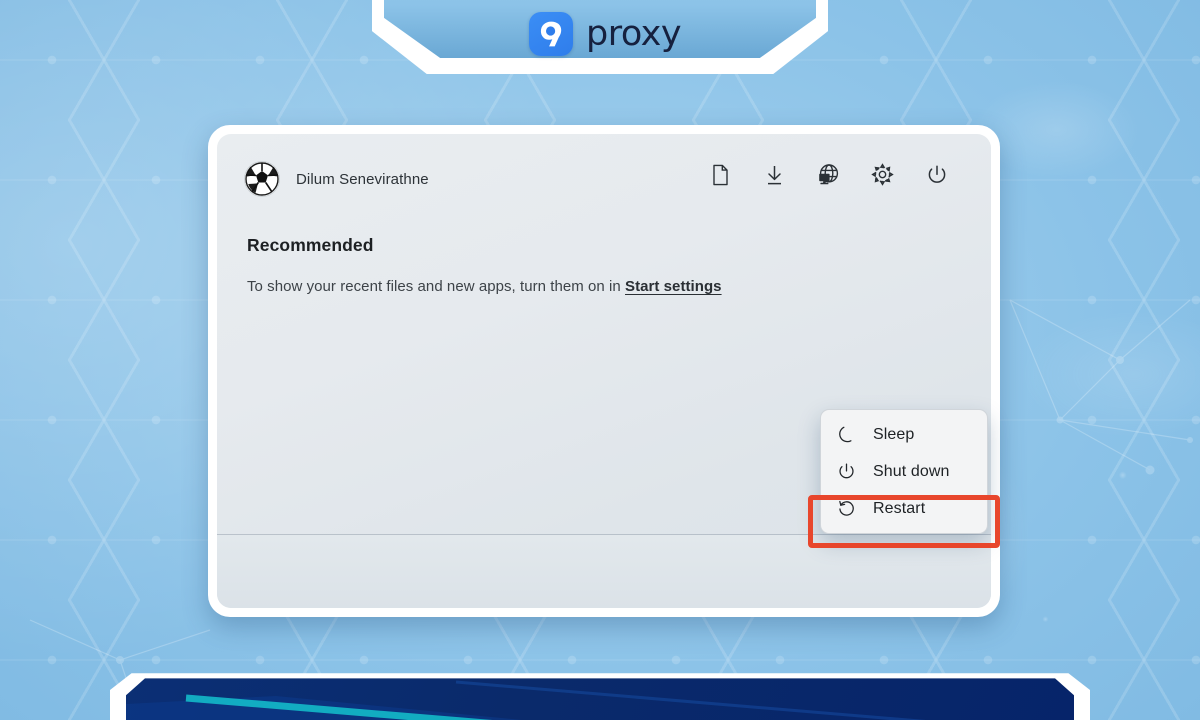  I want to click on start-settings-link: Start settings, so click(673, 286).